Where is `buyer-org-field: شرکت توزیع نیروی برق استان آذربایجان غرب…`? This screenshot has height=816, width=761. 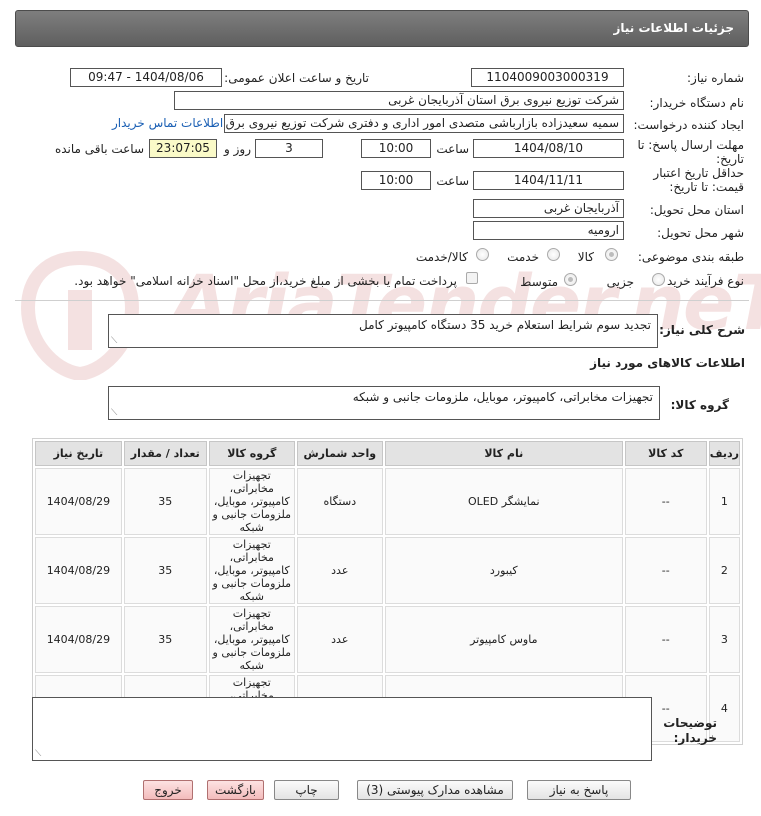
buyer-org-field: شرکت توزیع نیروی برق استان آذربایجان غرب… is located at coordinates (399, 100).